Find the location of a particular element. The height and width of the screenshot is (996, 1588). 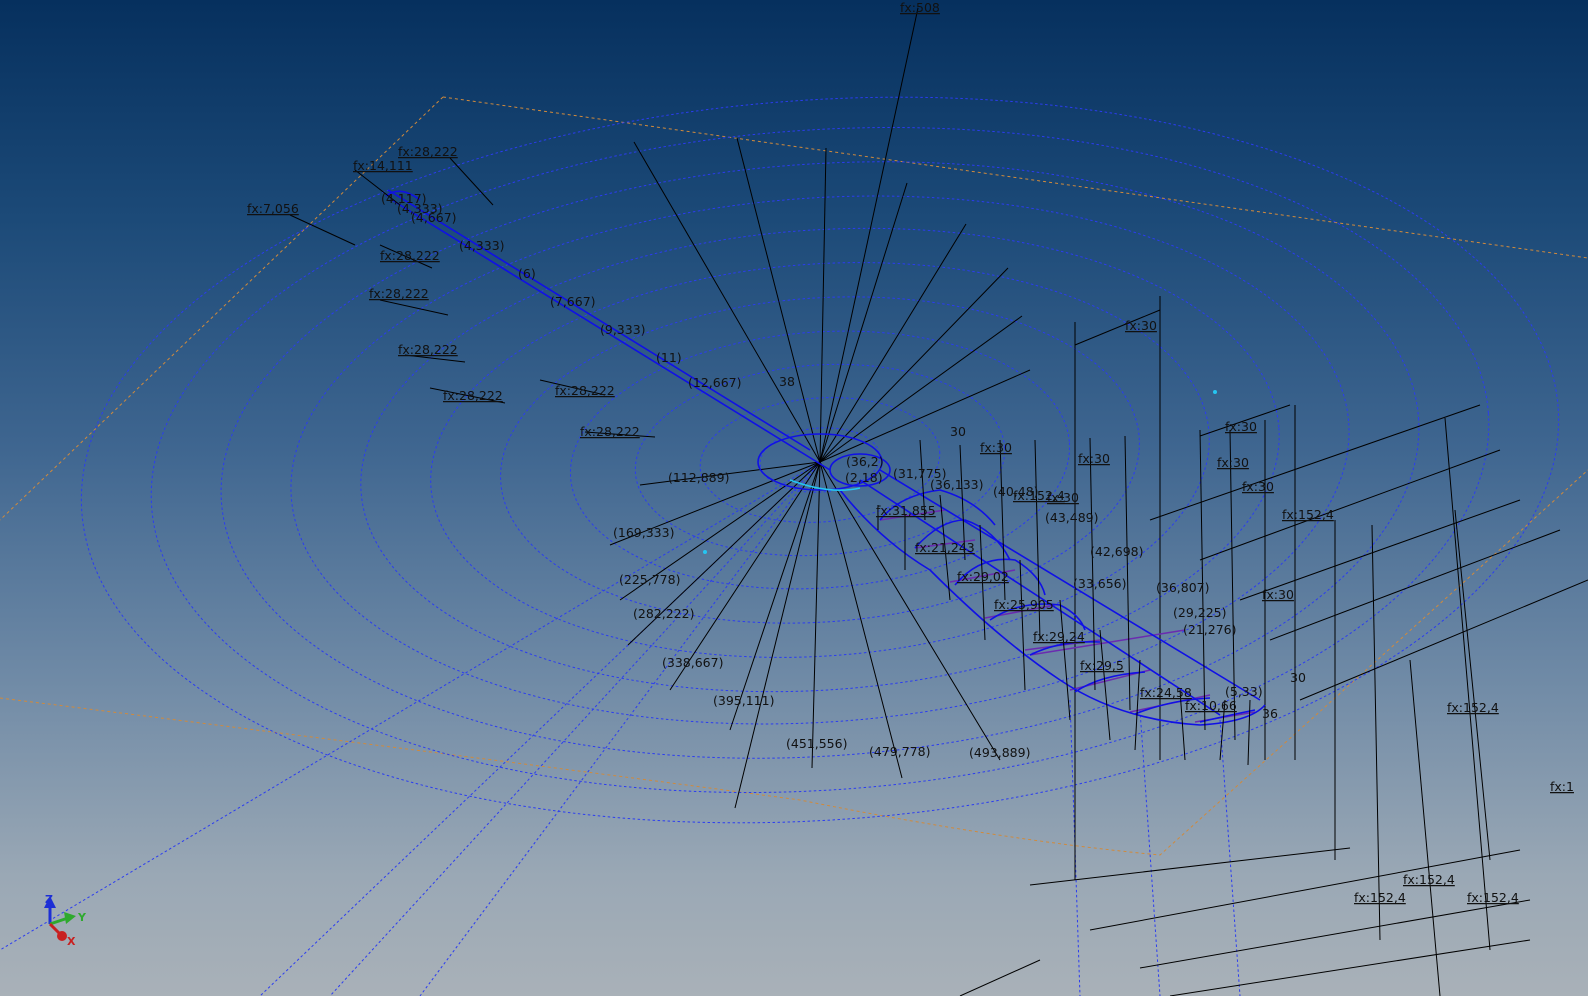

dimension-label-d282: (282,222) is located at coordinates (663, 613).